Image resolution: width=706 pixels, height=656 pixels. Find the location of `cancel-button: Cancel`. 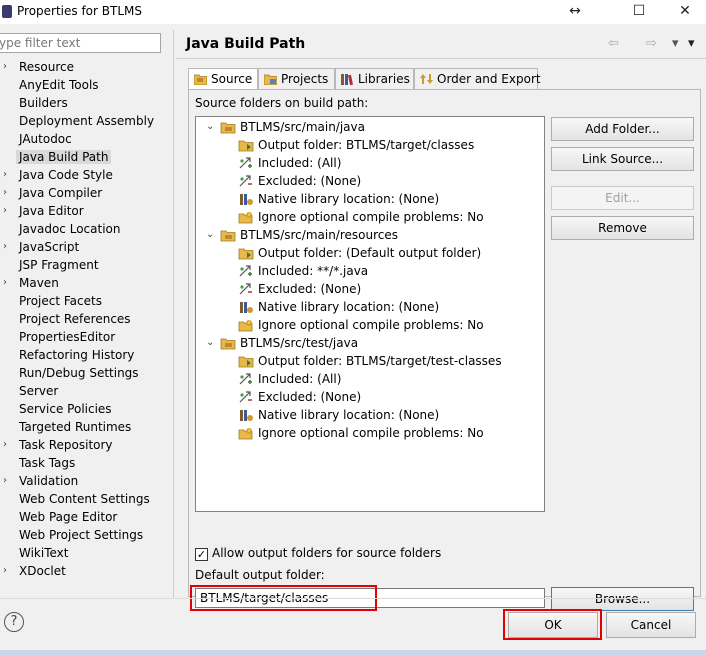

cancel-button: Cancel is located at coordinates (651, 625).